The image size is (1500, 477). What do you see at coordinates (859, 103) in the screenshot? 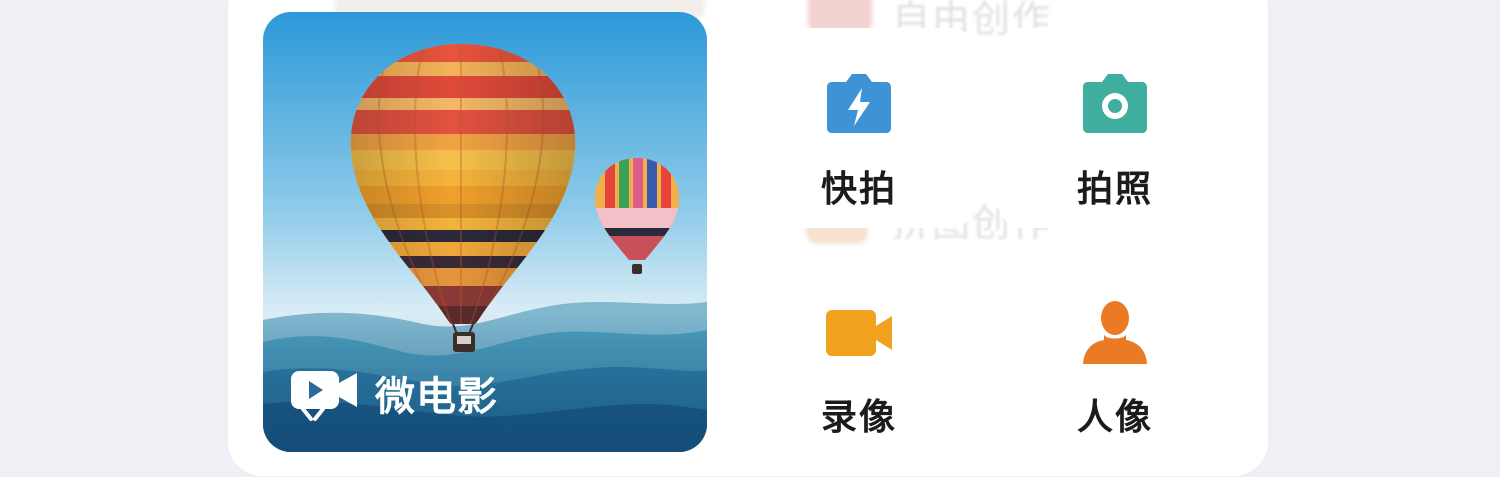
I see `lightning-camera-icon` at bounding box center [859, 103].